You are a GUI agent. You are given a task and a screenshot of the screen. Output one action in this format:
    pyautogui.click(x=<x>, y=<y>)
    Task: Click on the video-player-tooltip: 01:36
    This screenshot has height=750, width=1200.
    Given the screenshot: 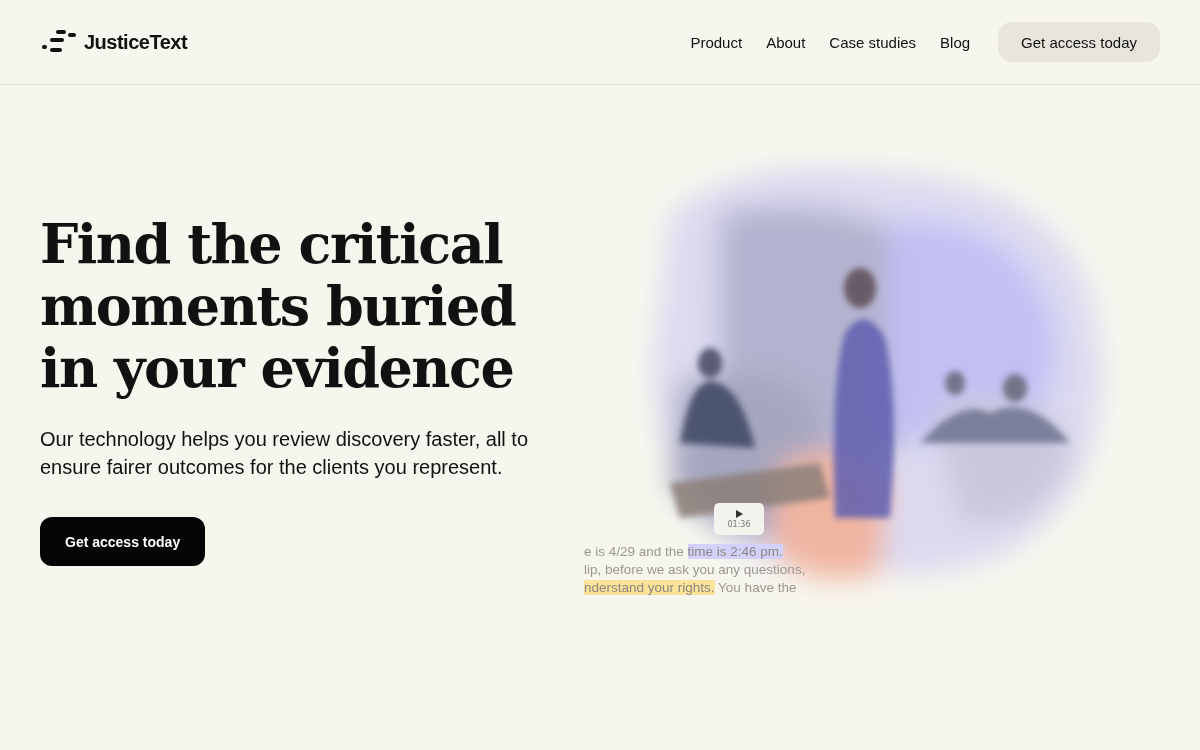 What is the action you would take?
    pyautogui.click(x=739, y=519)
    